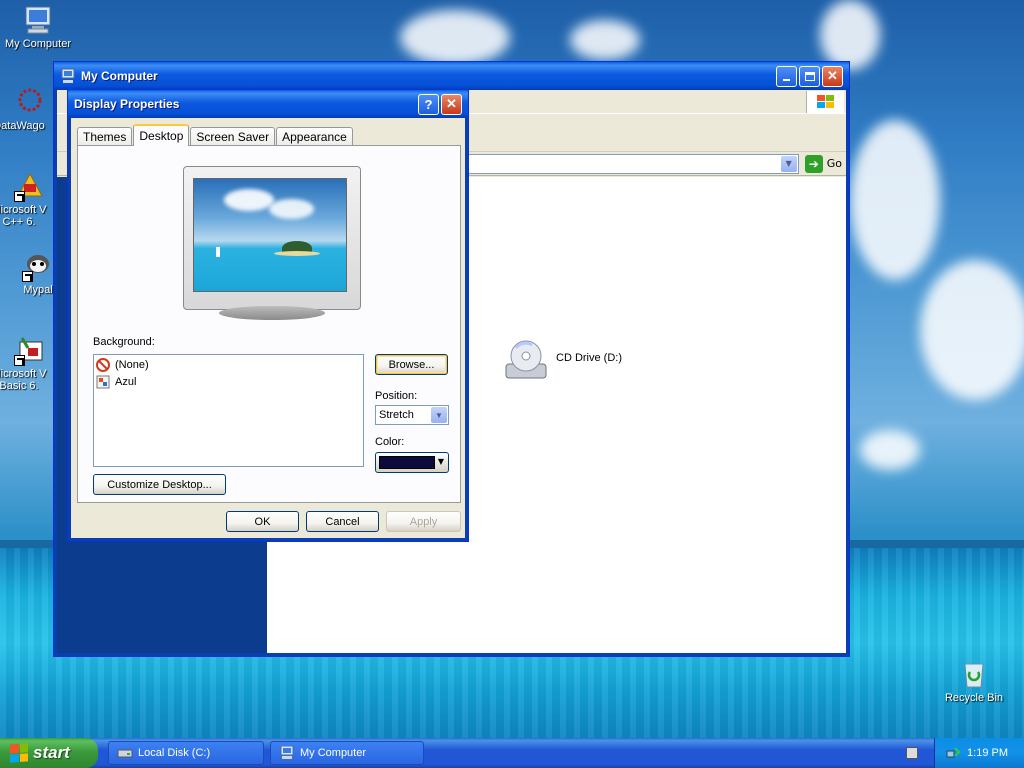  Describe the element at coordinates (23, 380) in the screenshot. I see `desktop-icon-label: Microsoft V Basic 6.` at that location.